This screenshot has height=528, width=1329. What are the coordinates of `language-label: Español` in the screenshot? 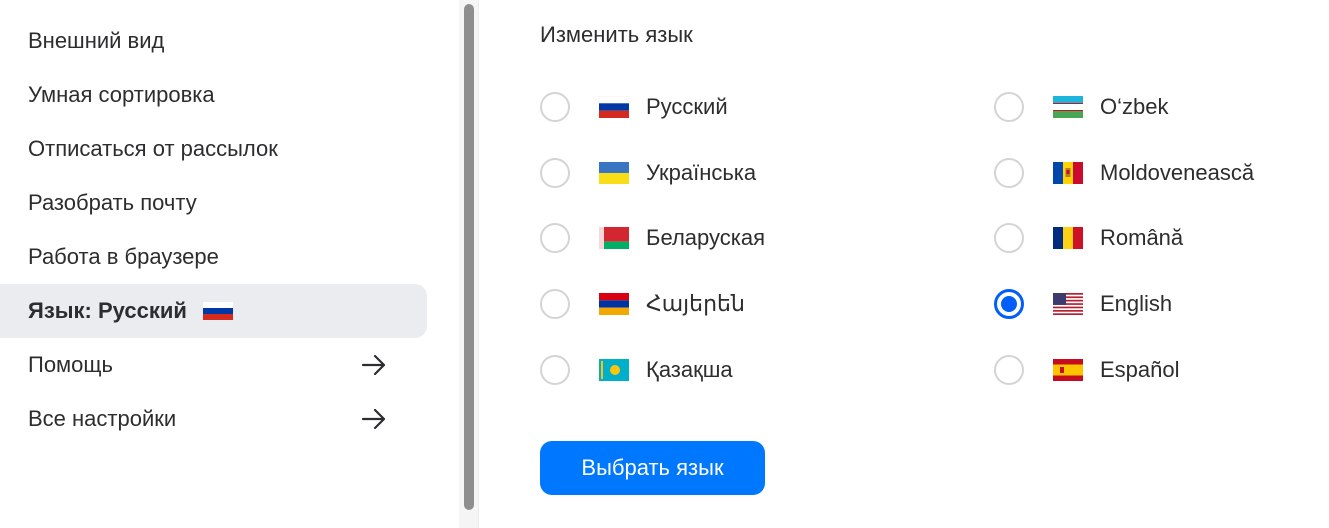 It's located at (1140, 369).